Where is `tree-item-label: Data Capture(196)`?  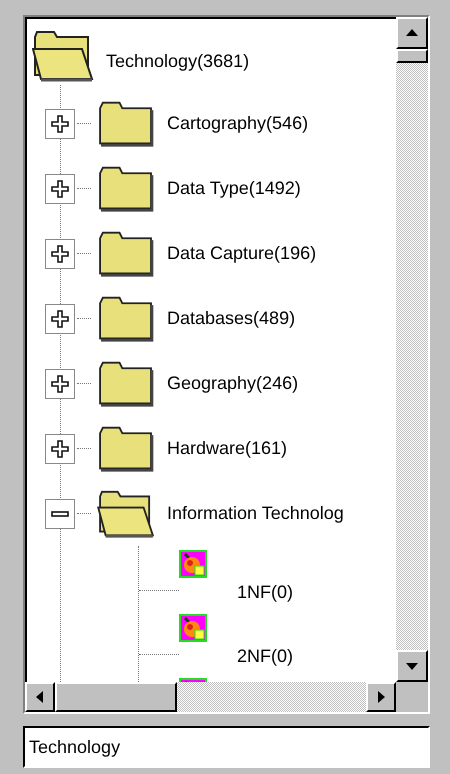 tree-item-label: Data Capture(196) is located at coordinates (241, 253).